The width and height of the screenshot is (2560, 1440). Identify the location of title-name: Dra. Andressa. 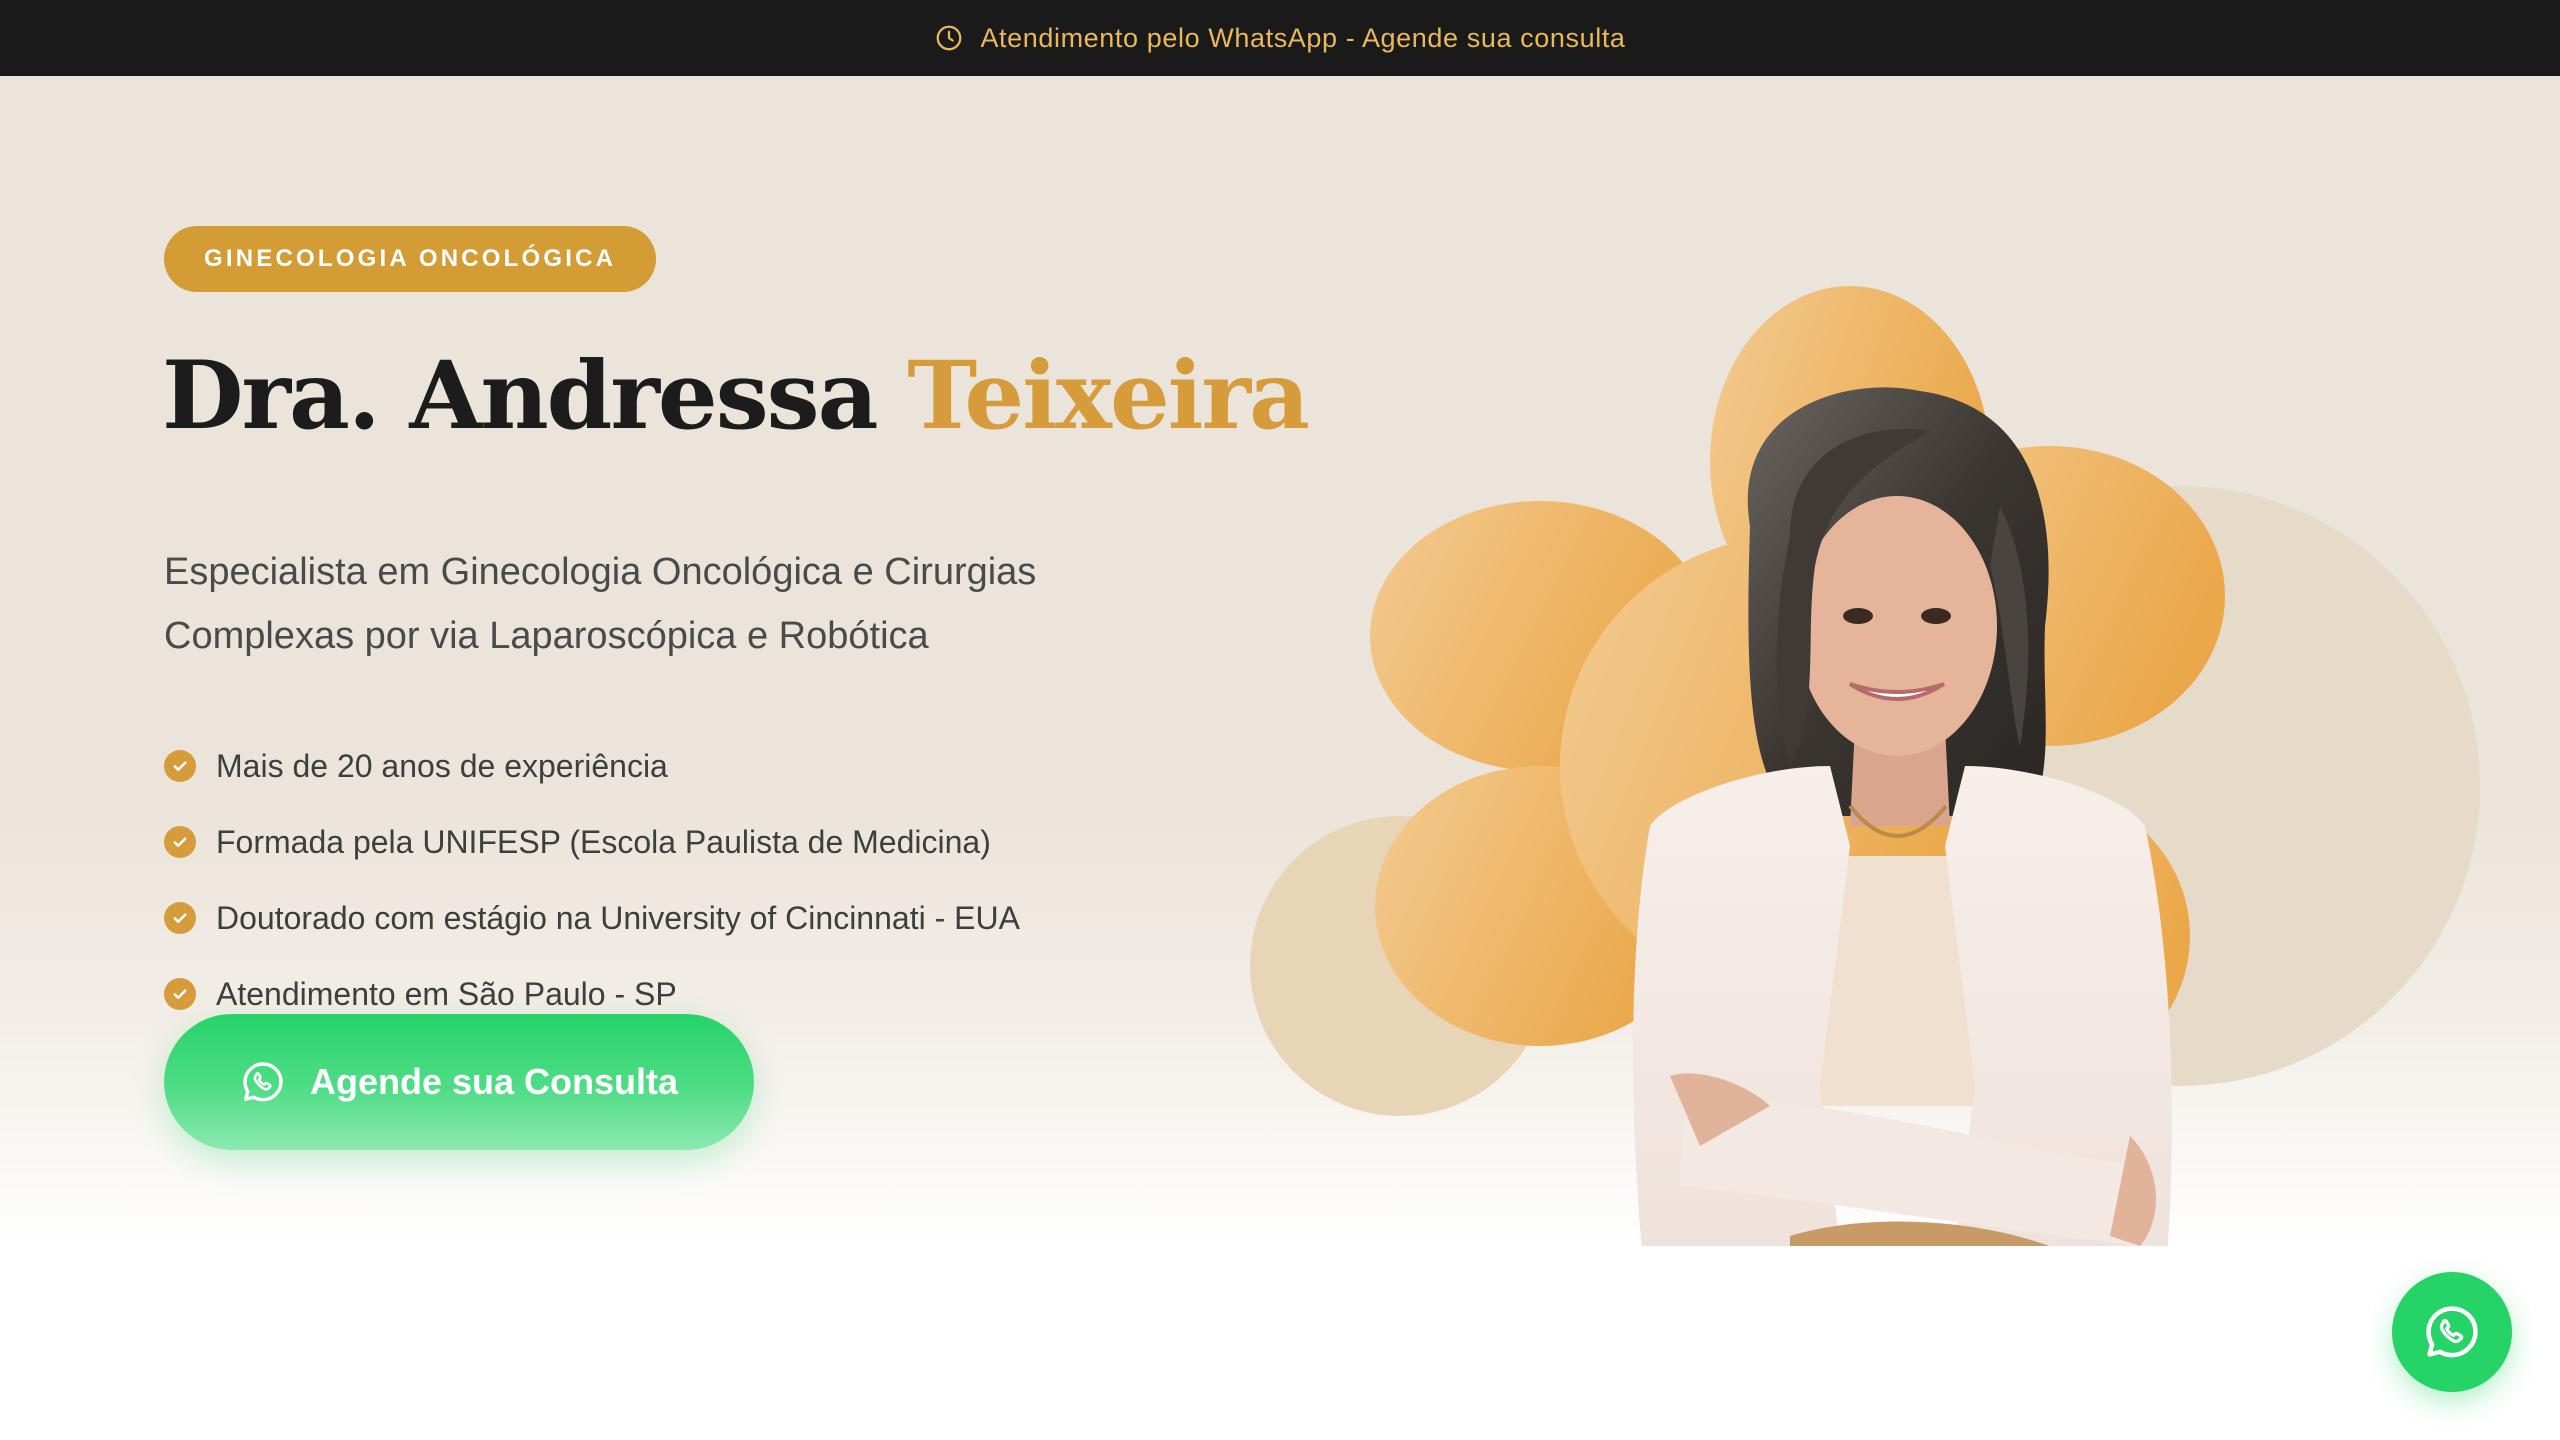
(520, 396).